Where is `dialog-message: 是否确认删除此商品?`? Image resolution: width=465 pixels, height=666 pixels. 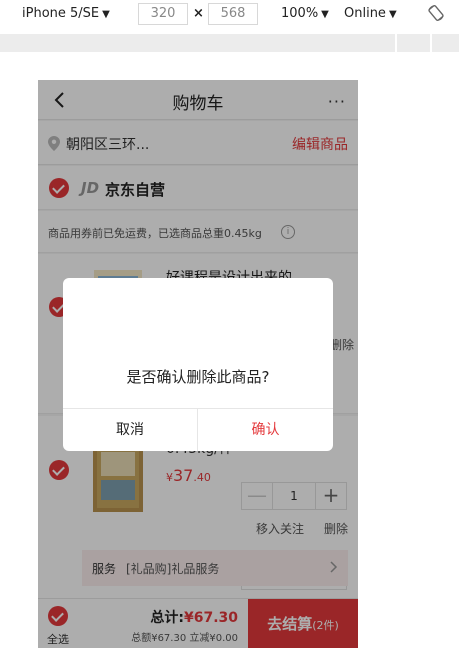 dialog-message: 是否确认删除此商品? is located at coordinates (198, 377).